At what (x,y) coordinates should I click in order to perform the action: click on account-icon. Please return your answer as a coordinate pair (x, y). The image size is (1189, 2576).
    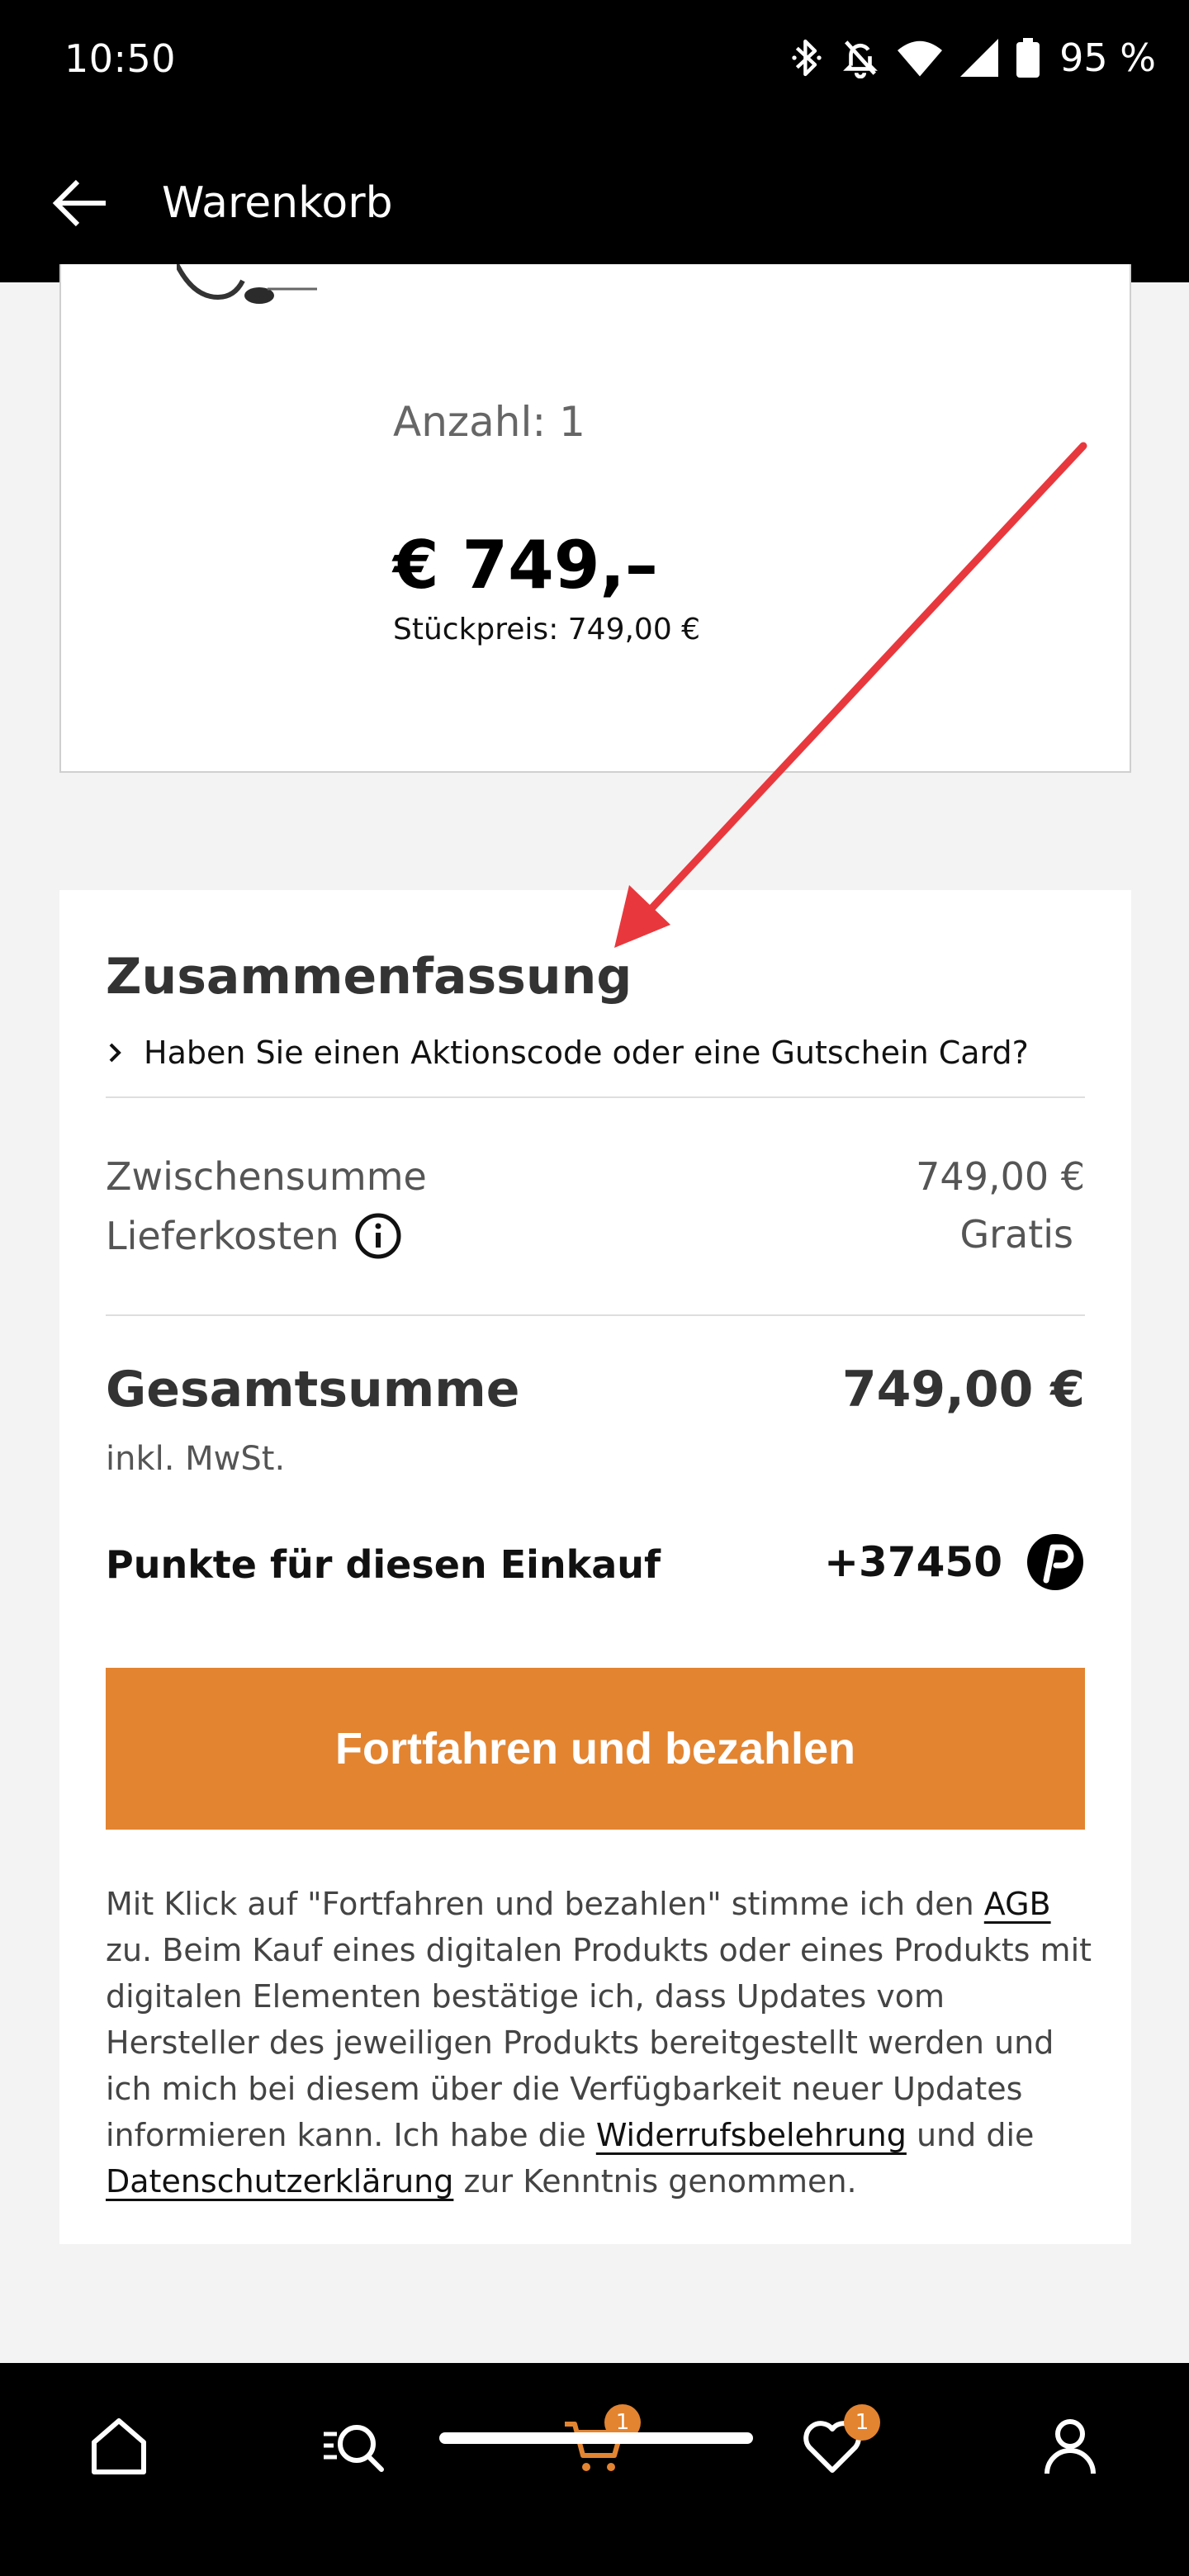
    Looking at the image, I should click on (1070, 2446).